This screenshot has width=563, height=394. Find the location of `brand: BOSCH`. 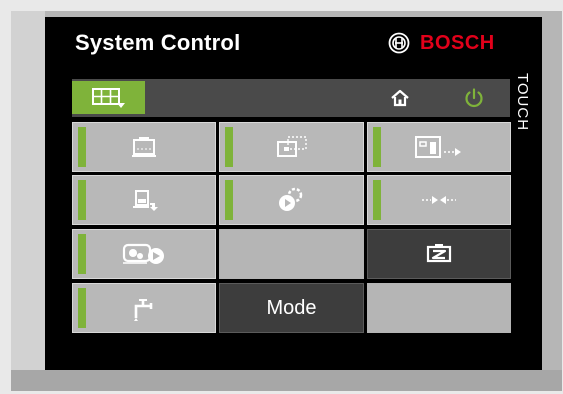

brand: BOSCH is located at coordinates (441, 43).